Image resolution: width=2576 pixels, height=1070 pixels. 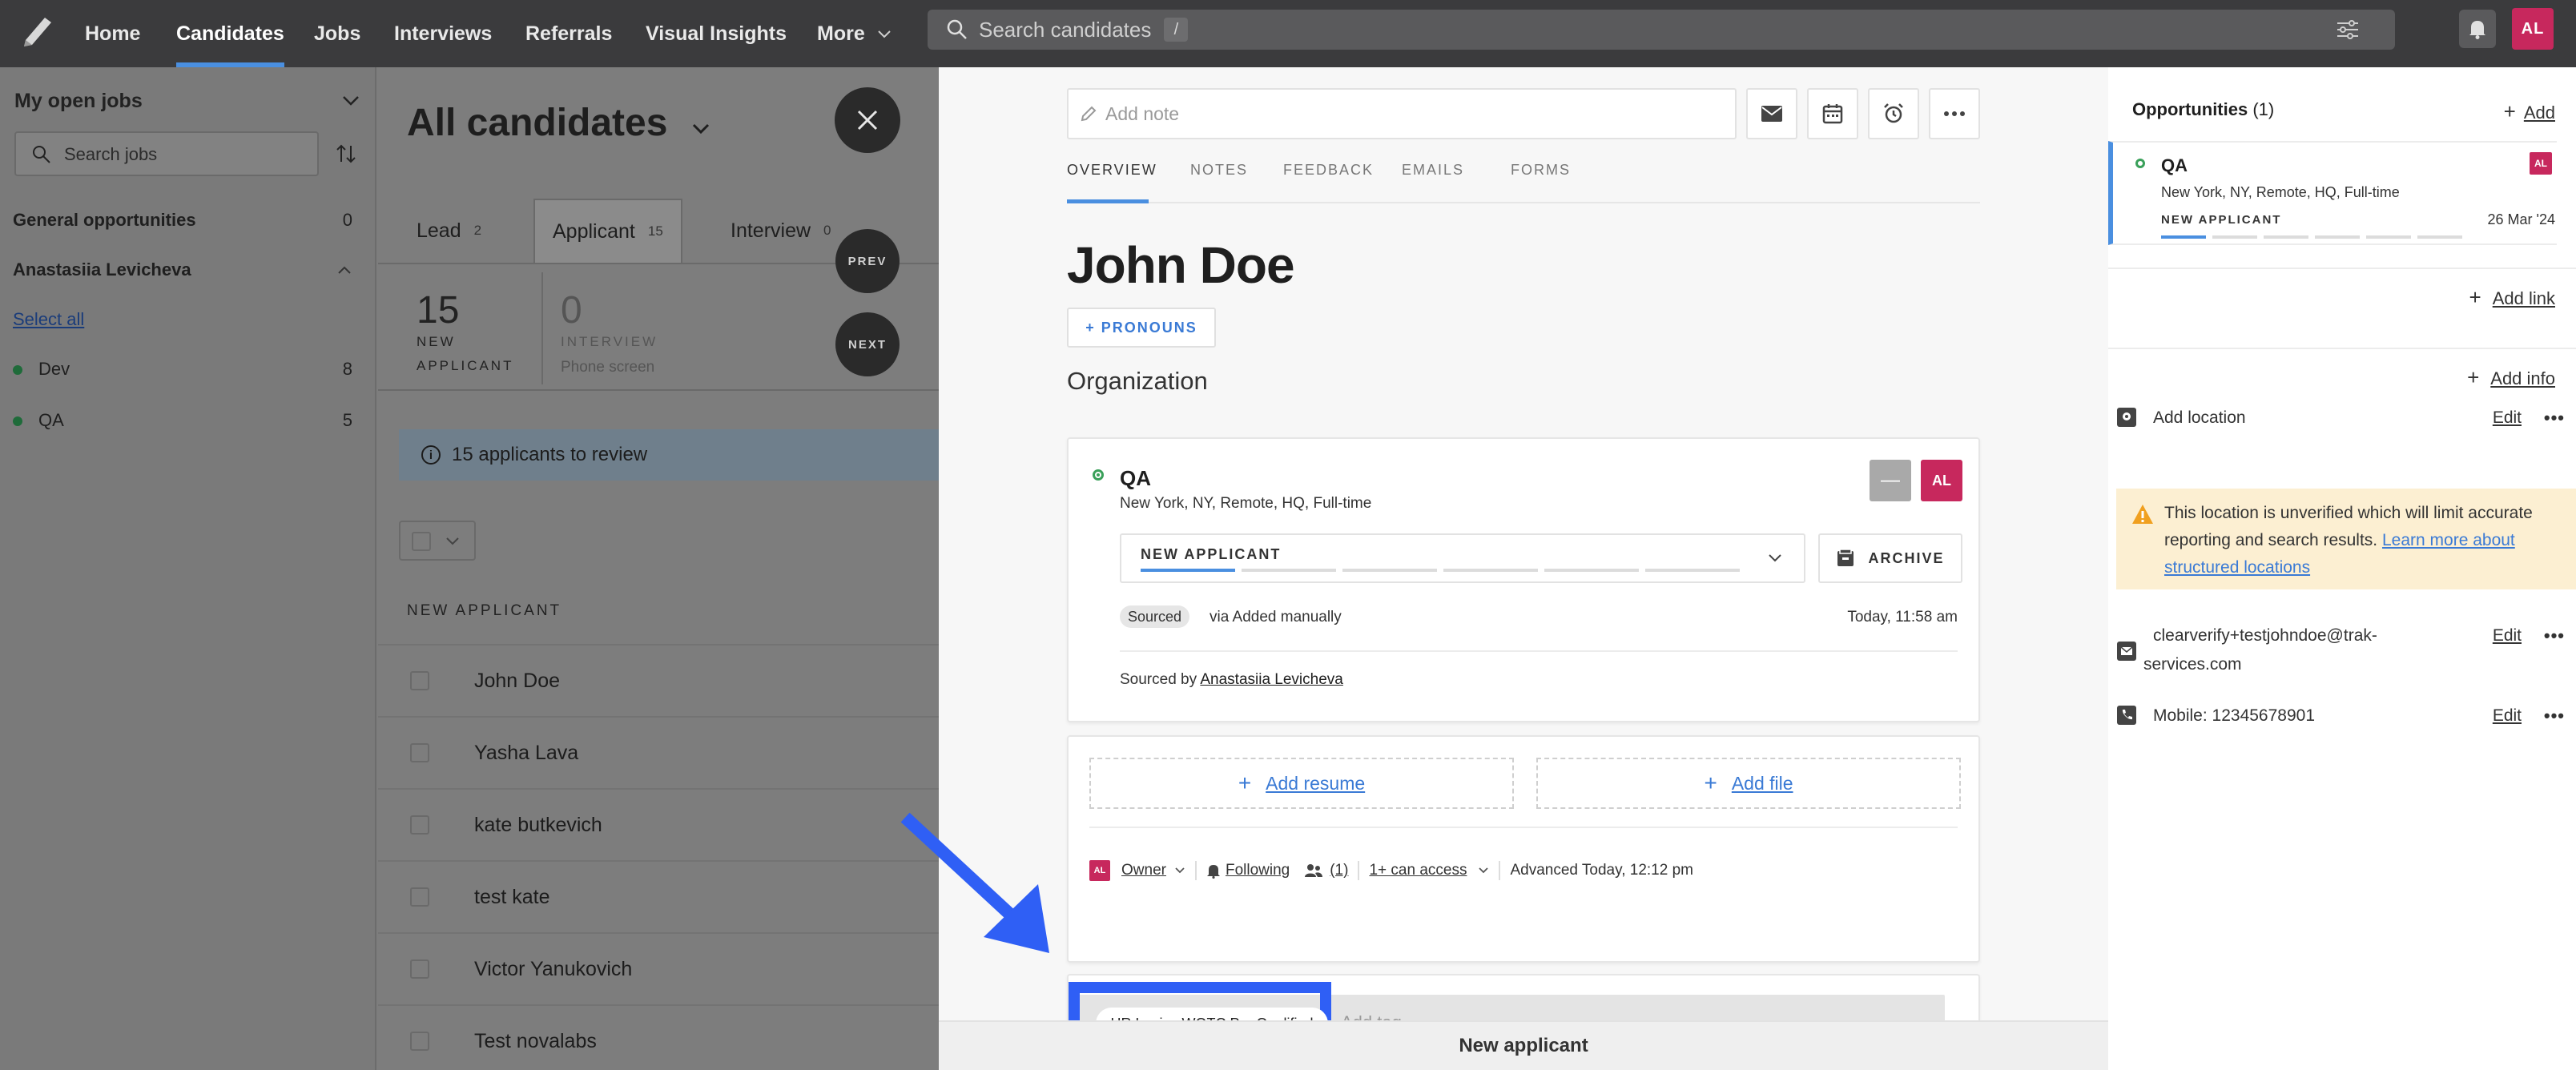 I want to click on tab-overview: OVERVIEW, so click(x=1111, y=183).